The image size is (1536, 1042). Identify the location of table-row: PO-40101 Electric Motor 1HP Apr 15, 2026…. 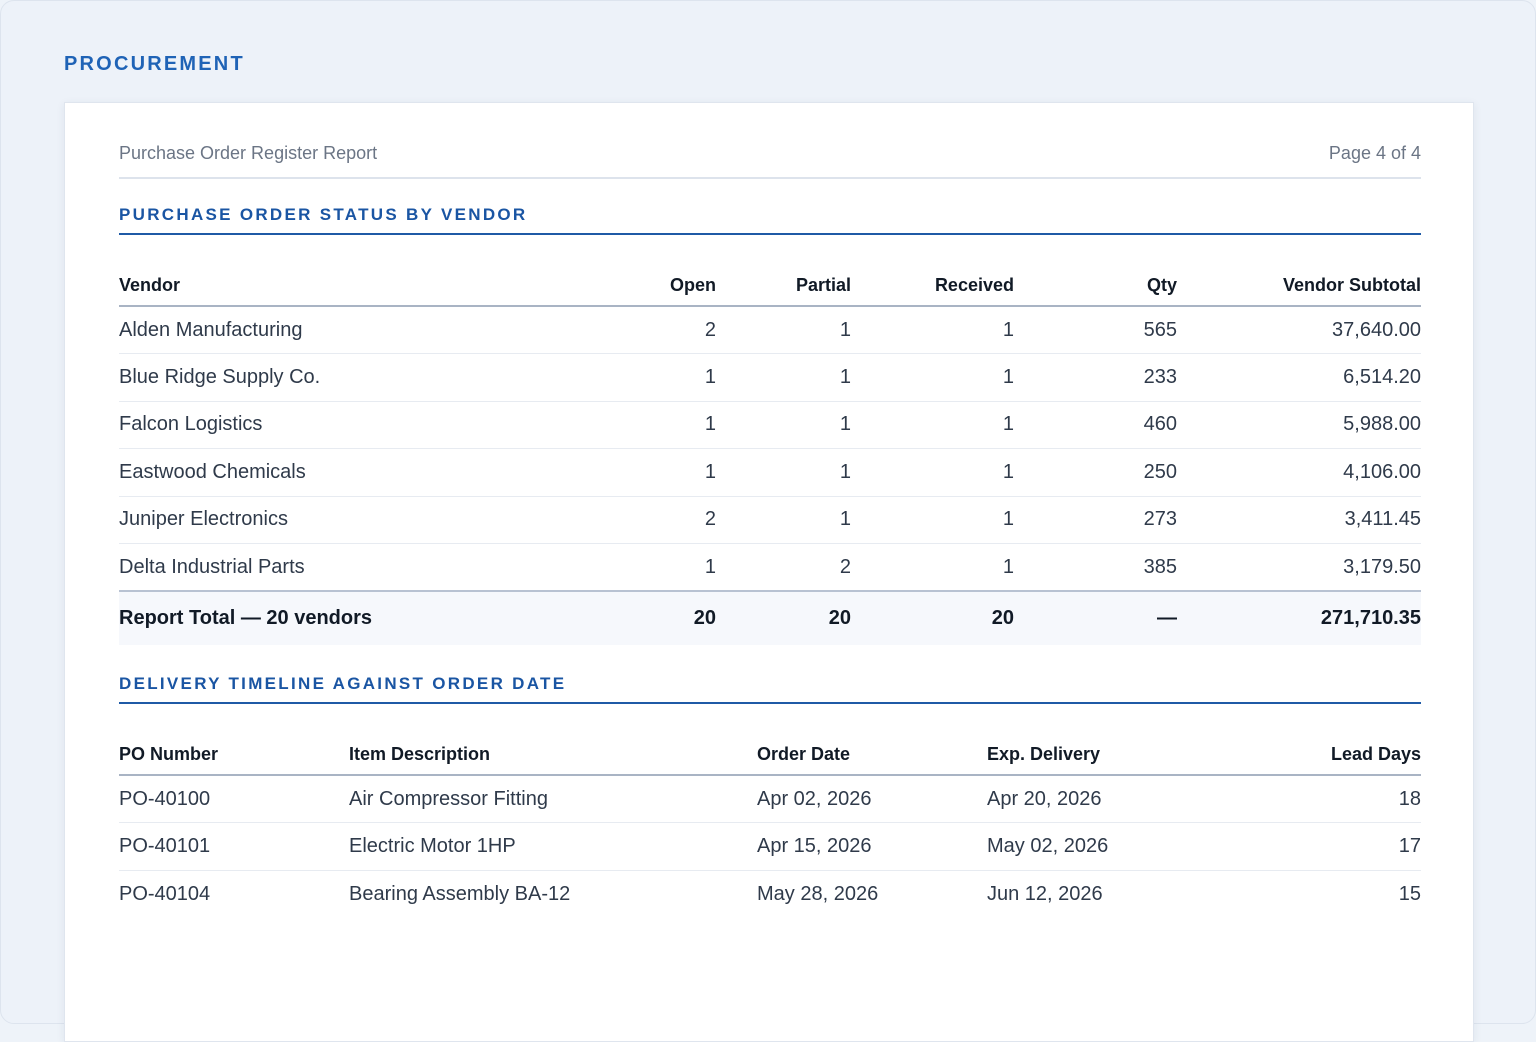
(770, 846).